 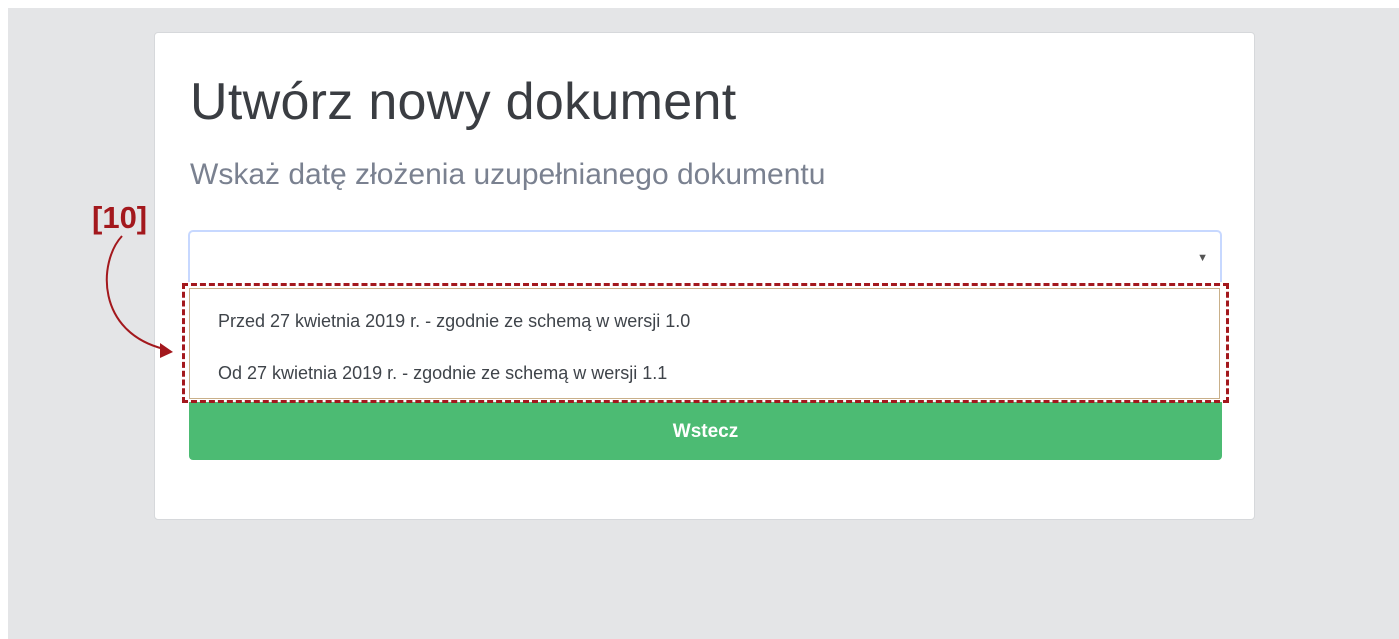 What do you see at coordinates (705, 431) in the screenshot?
I see `back-button: Wstecz` at bounding box center [705, 431].